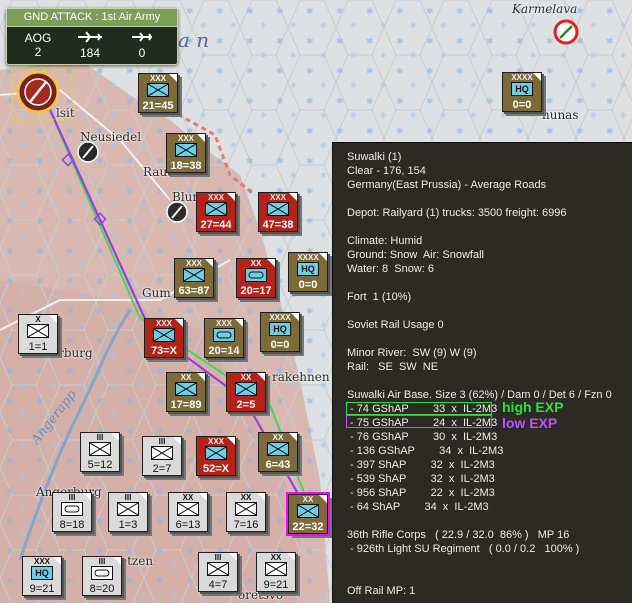 The image size is (632, 603). What do you see at coordinates (216, 225) in the screenshot?
I see `unit-strength: 27=44` at bounding box center [216, 225].